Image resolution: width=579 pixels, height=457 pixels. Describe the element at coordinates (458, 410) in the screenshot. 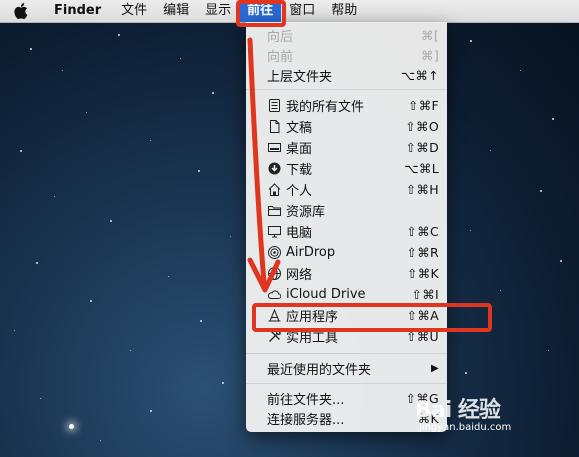

I see `baidu-logo: Bai 经验` at that location.